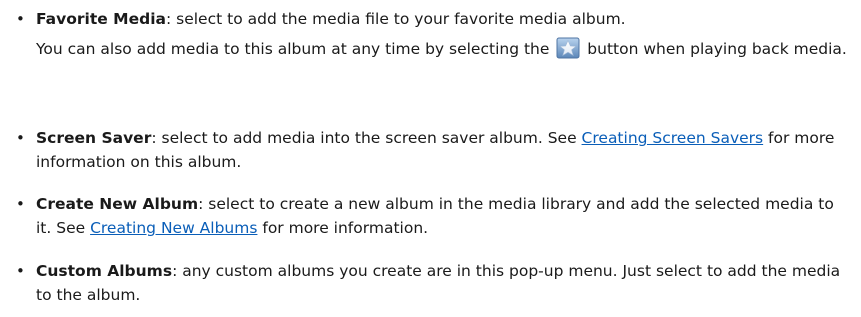 This screenshot has width=861, height=317. What do you see at coordinates (568, 48) in the screenshot?
I see `favorite-star-icon` at bounding box center [568, 48].